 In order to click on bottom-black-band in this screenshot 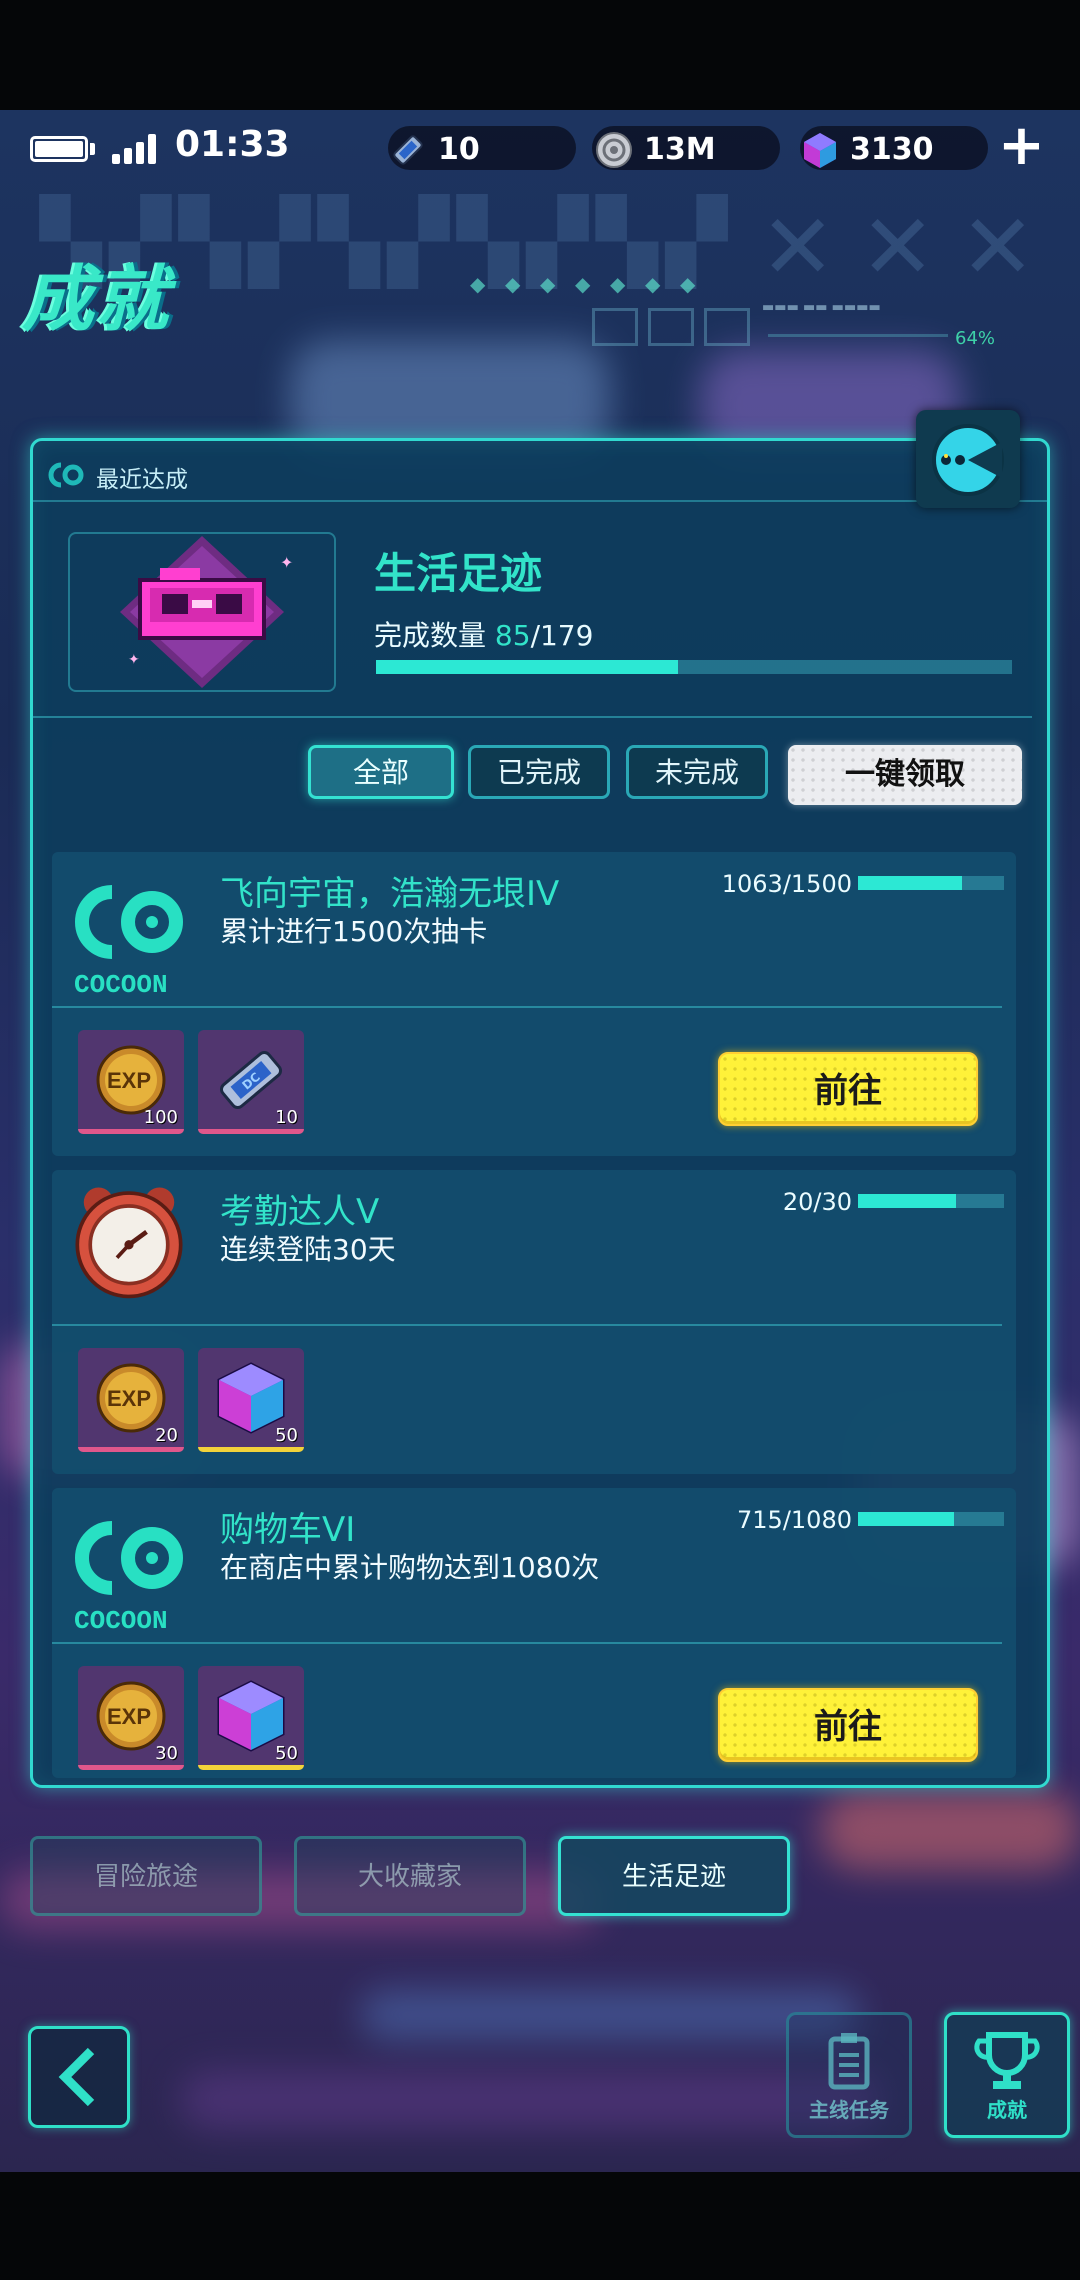, I will do `click(540, 2226)`.